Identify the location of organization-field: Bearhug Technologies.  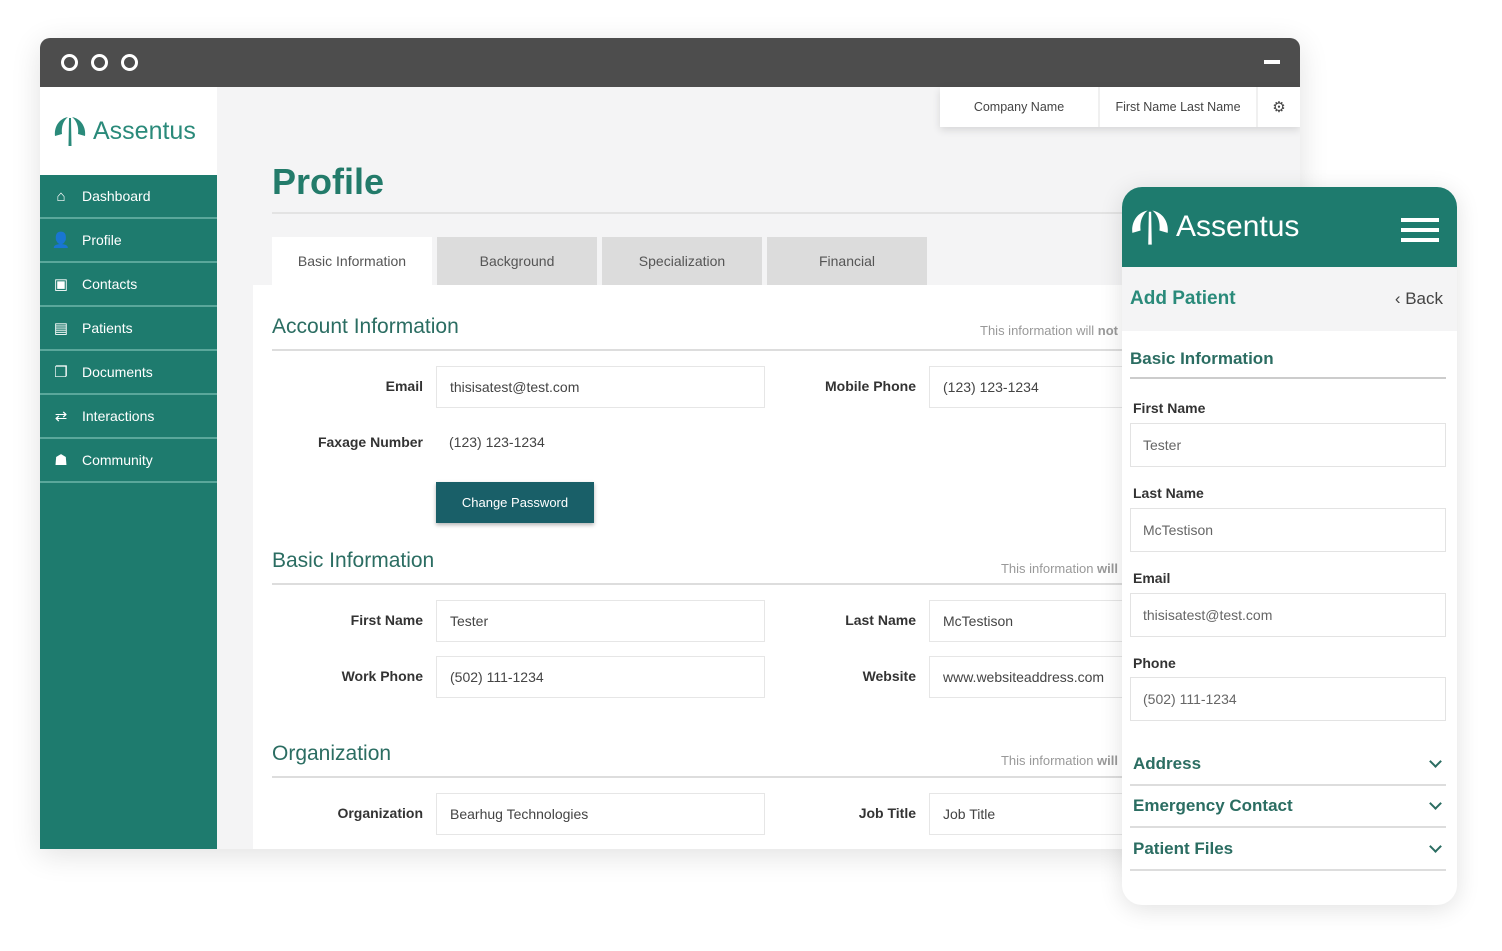
(600, 814).